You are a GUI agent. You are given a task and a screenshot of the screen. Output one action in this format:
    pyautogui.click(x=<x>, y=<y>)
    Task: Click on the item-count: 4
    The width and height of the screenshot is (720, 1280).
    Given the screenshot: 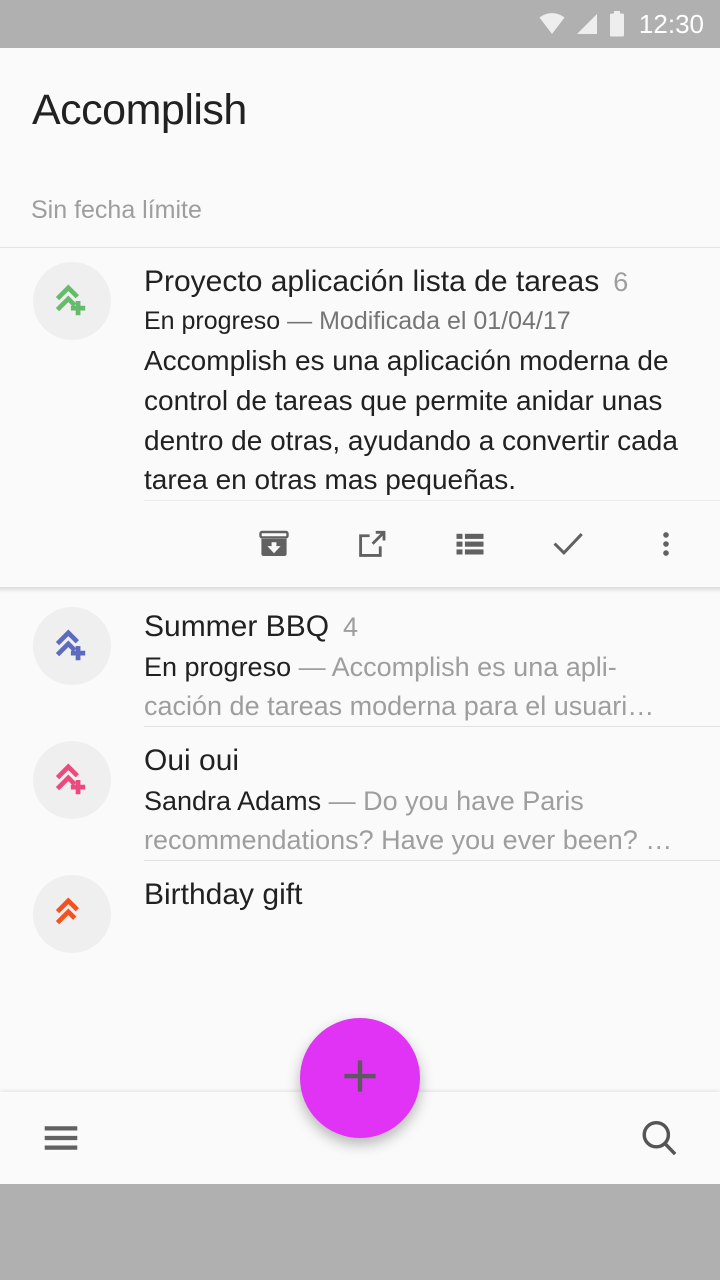 What is the action you would take?
    pyautogui.click(x=351, y=627)
    